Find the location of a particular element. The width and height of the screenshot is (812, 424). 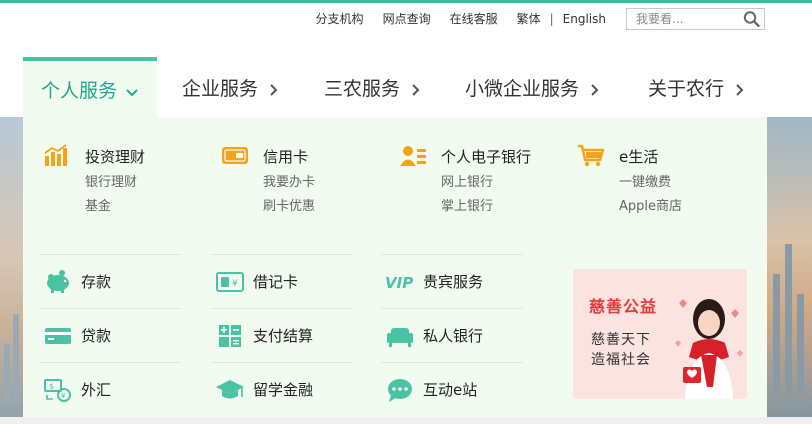

service-interactive-e-station: 互动e站 is located at coordinates (452, 389).